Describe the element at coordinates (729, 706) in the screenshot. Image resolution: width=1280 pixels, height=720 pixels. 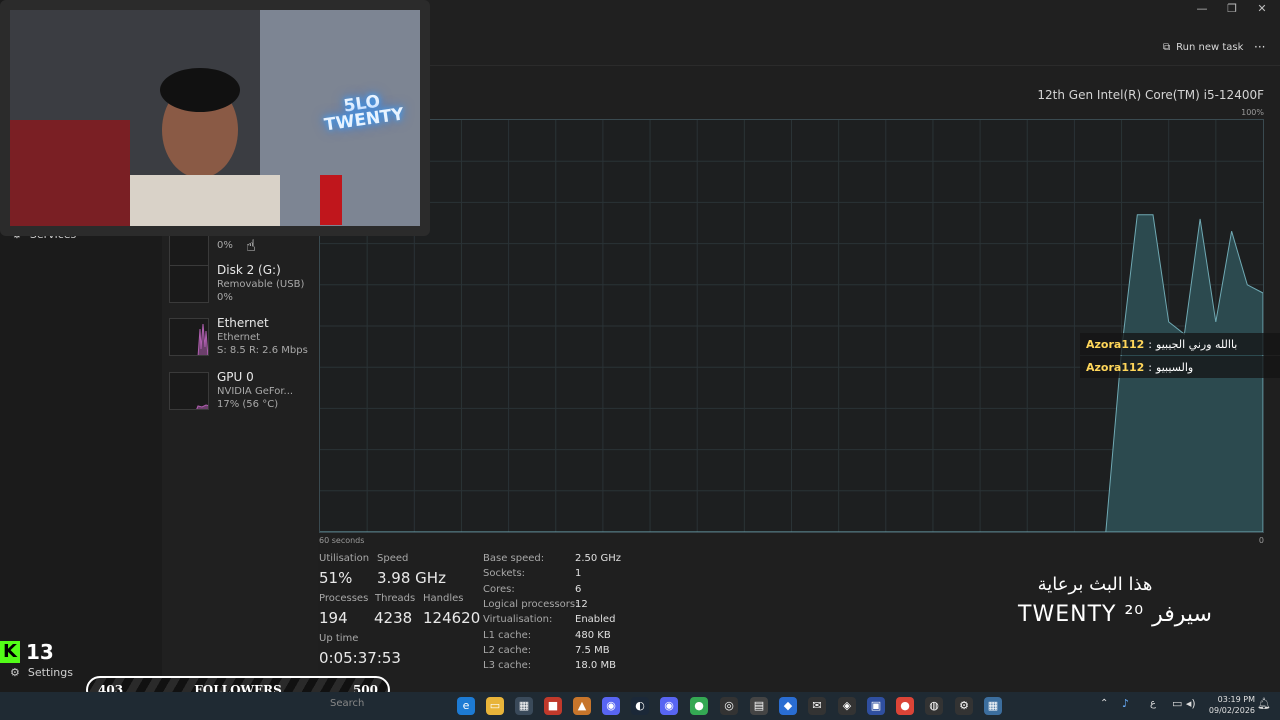
I see `app-icon: ◎` at that location.